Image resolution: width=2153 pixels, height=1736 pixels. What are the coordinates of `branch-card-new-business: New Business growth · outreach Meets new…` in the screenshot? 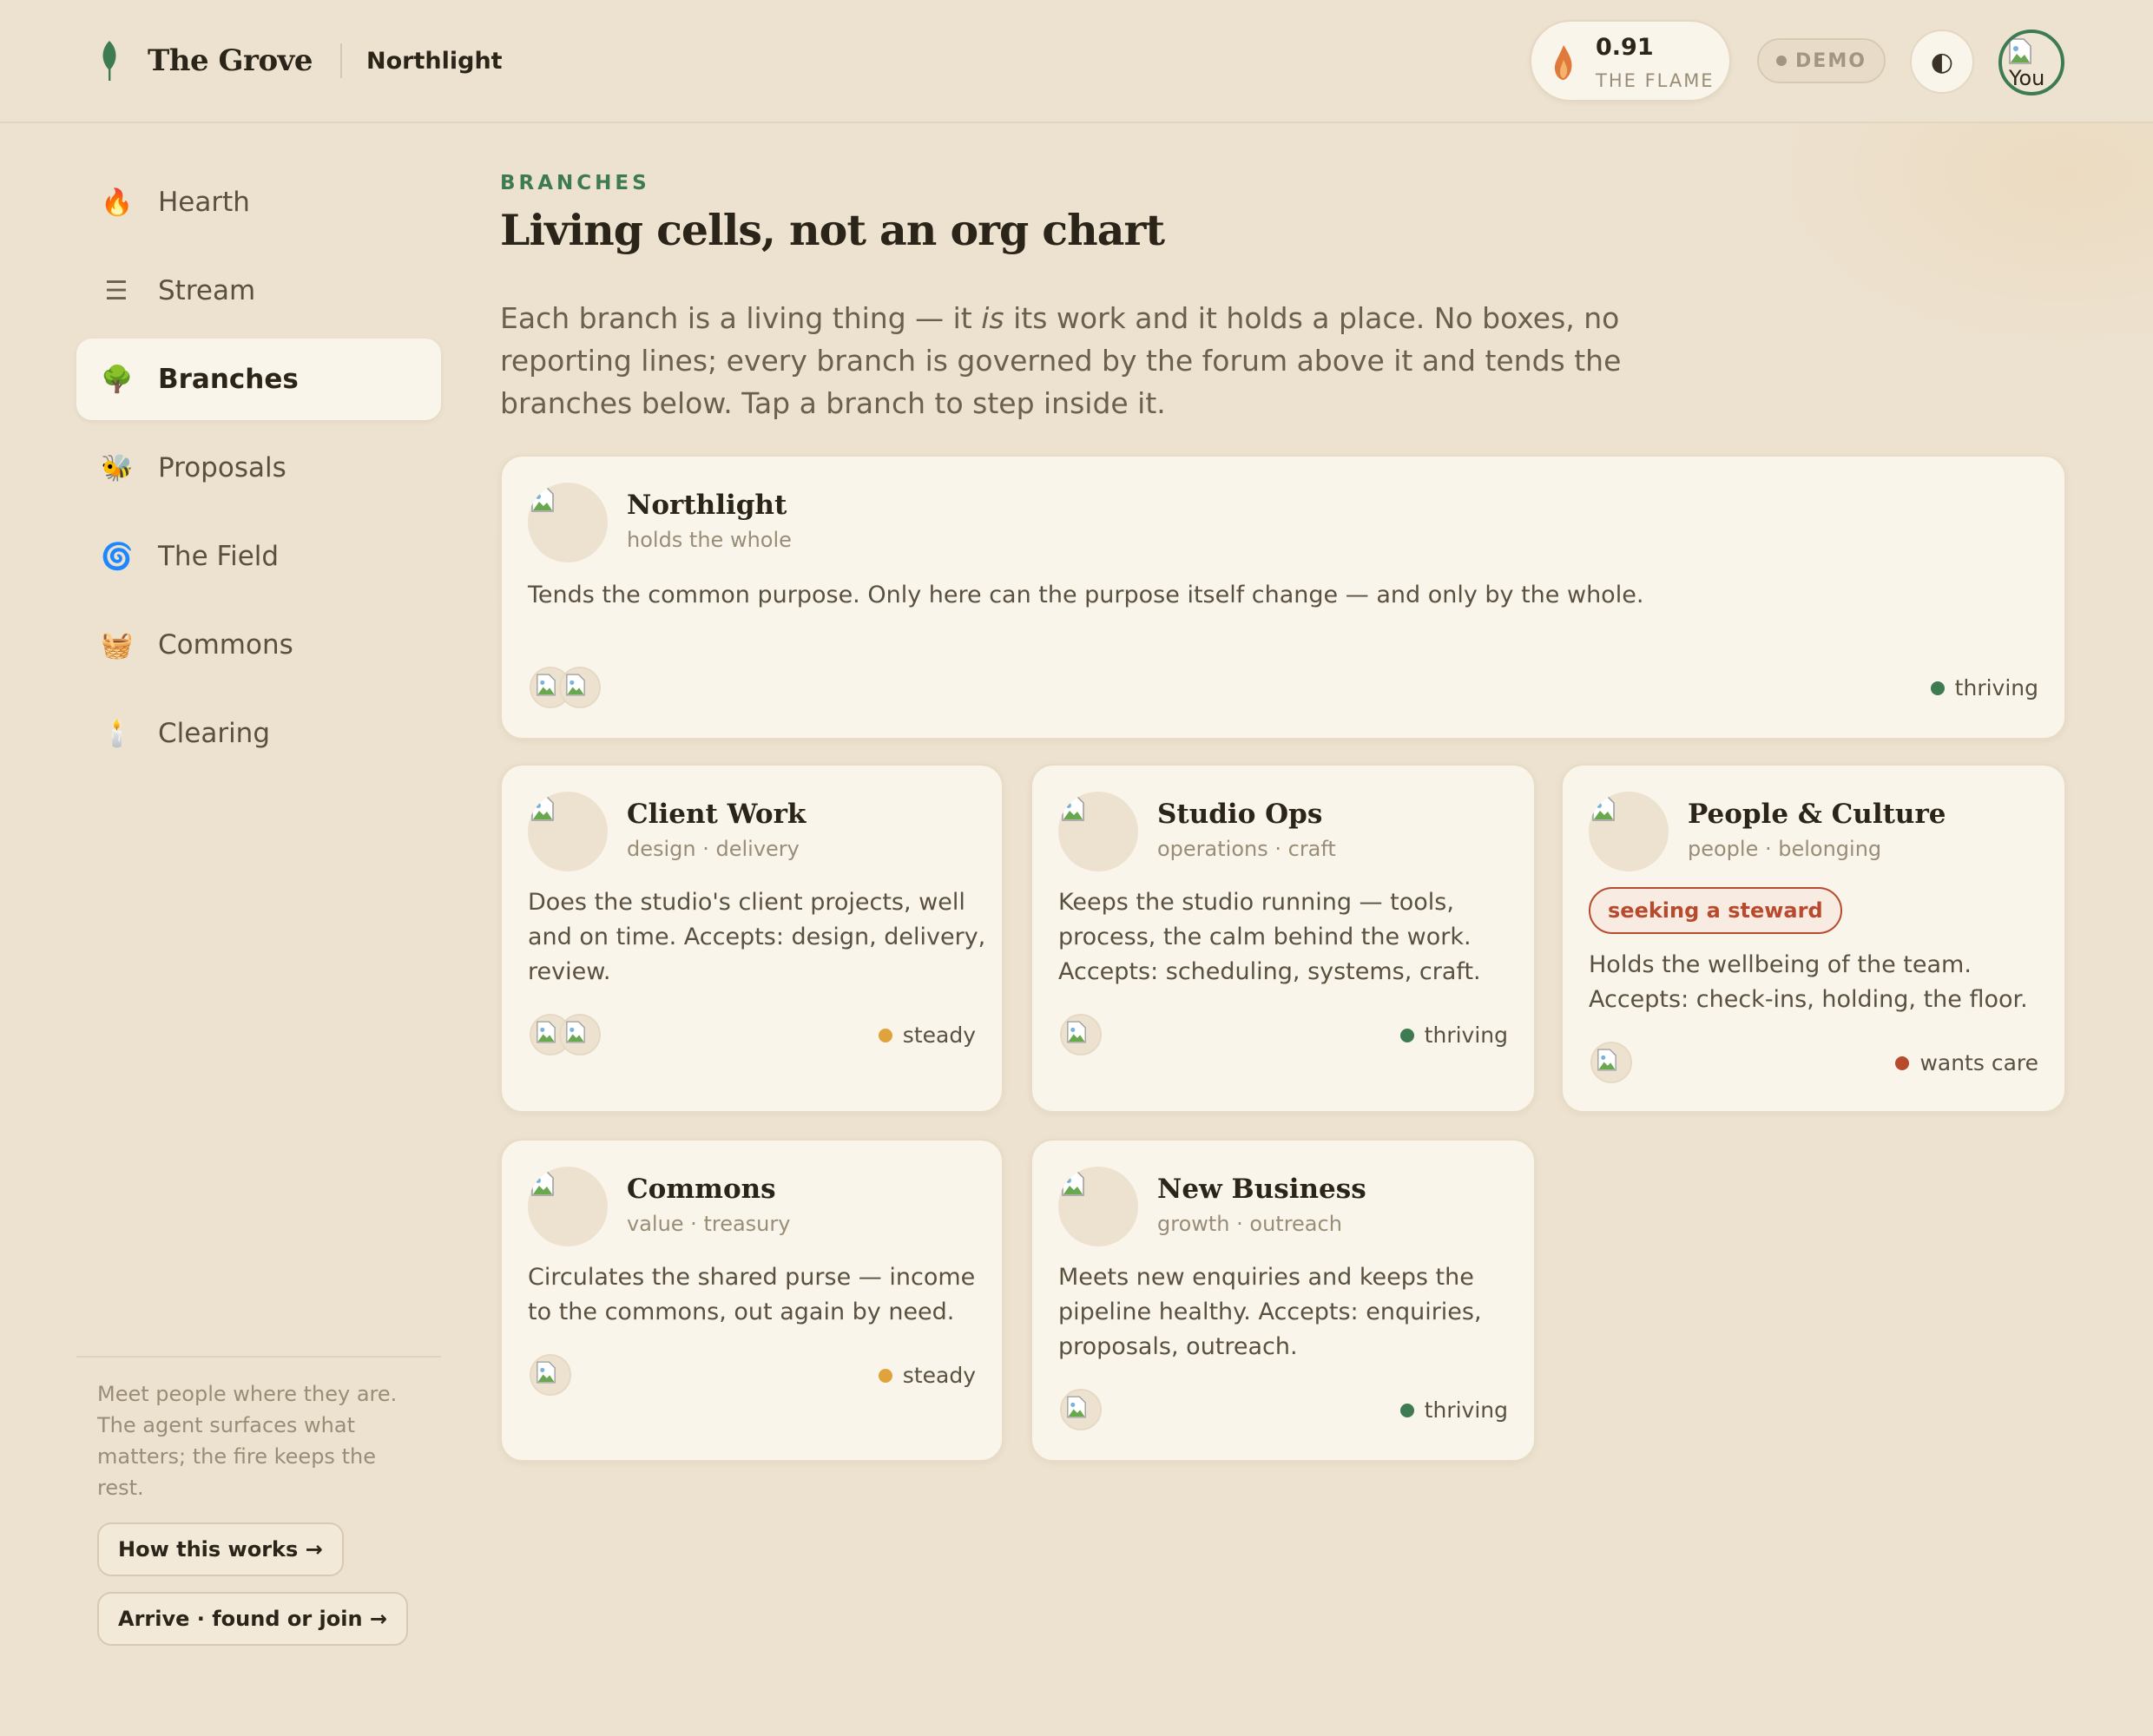 It's located at (1283, 1300).